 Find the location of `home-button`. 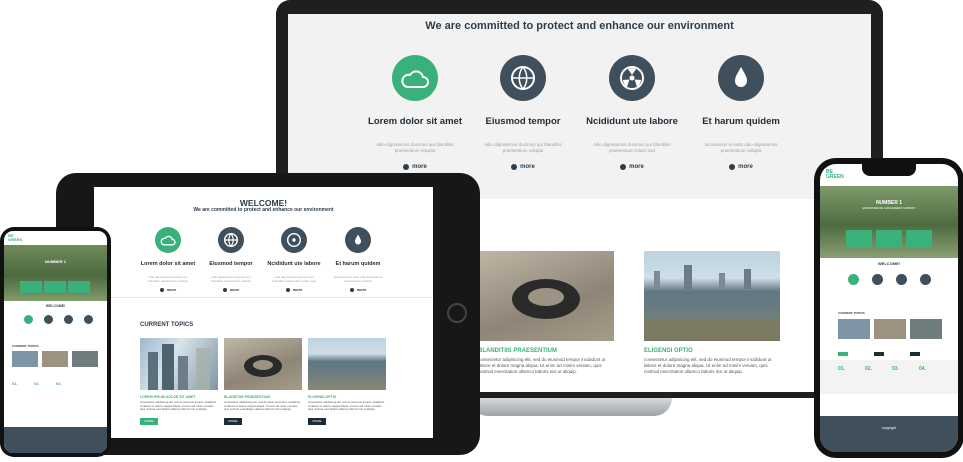

home-button is located at coordinates (457, 313).